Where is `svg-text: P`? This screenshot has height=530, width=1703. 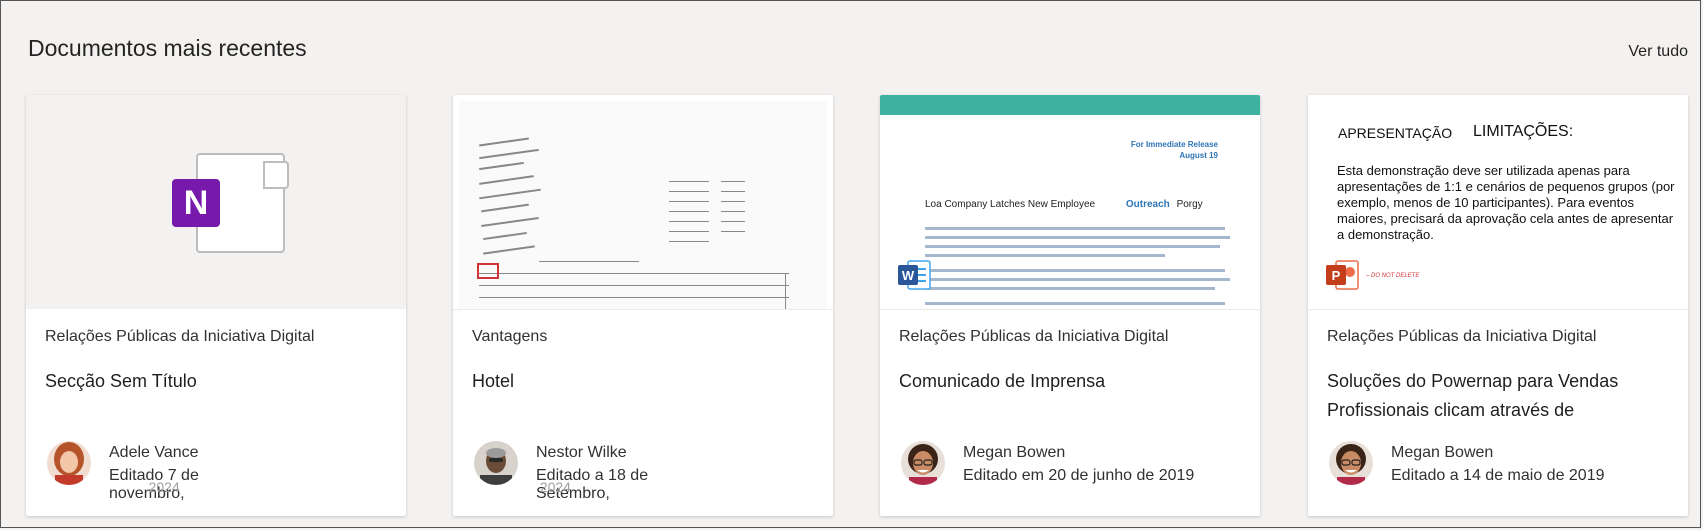 svg-text: P is located at coordinates (1336, 275).